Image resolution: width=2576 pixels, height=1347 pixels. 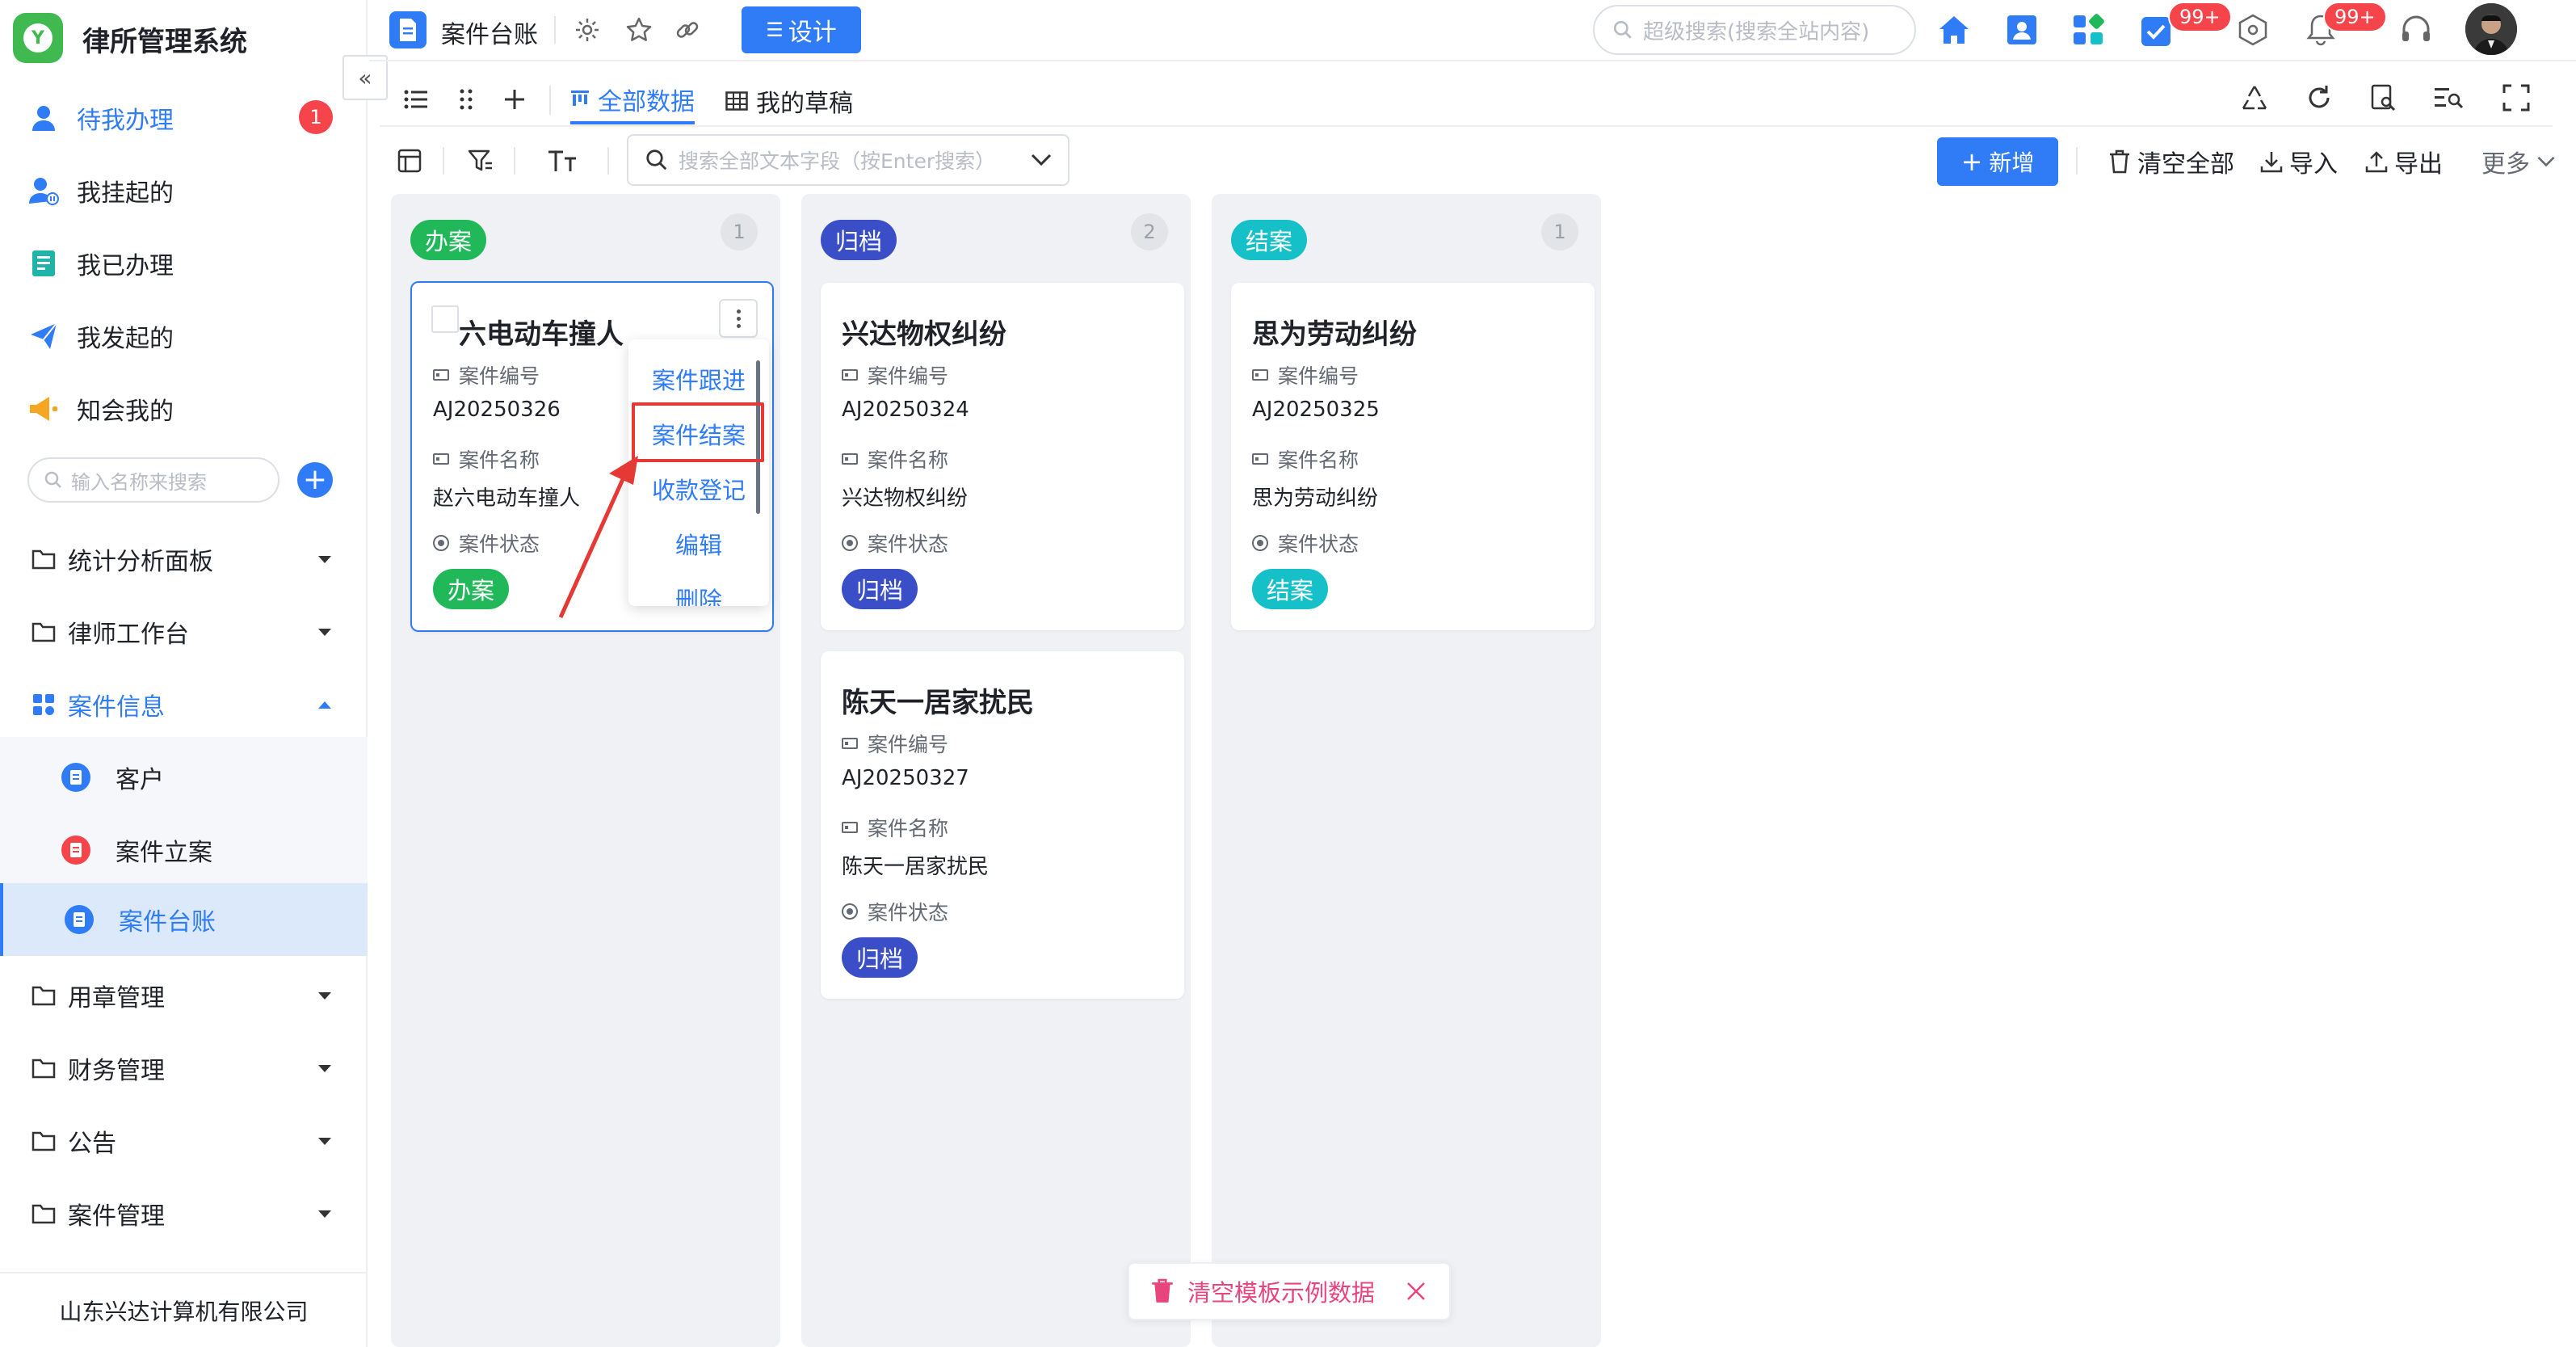 I want to click on close-icon, so click(x=1417, y=1292).